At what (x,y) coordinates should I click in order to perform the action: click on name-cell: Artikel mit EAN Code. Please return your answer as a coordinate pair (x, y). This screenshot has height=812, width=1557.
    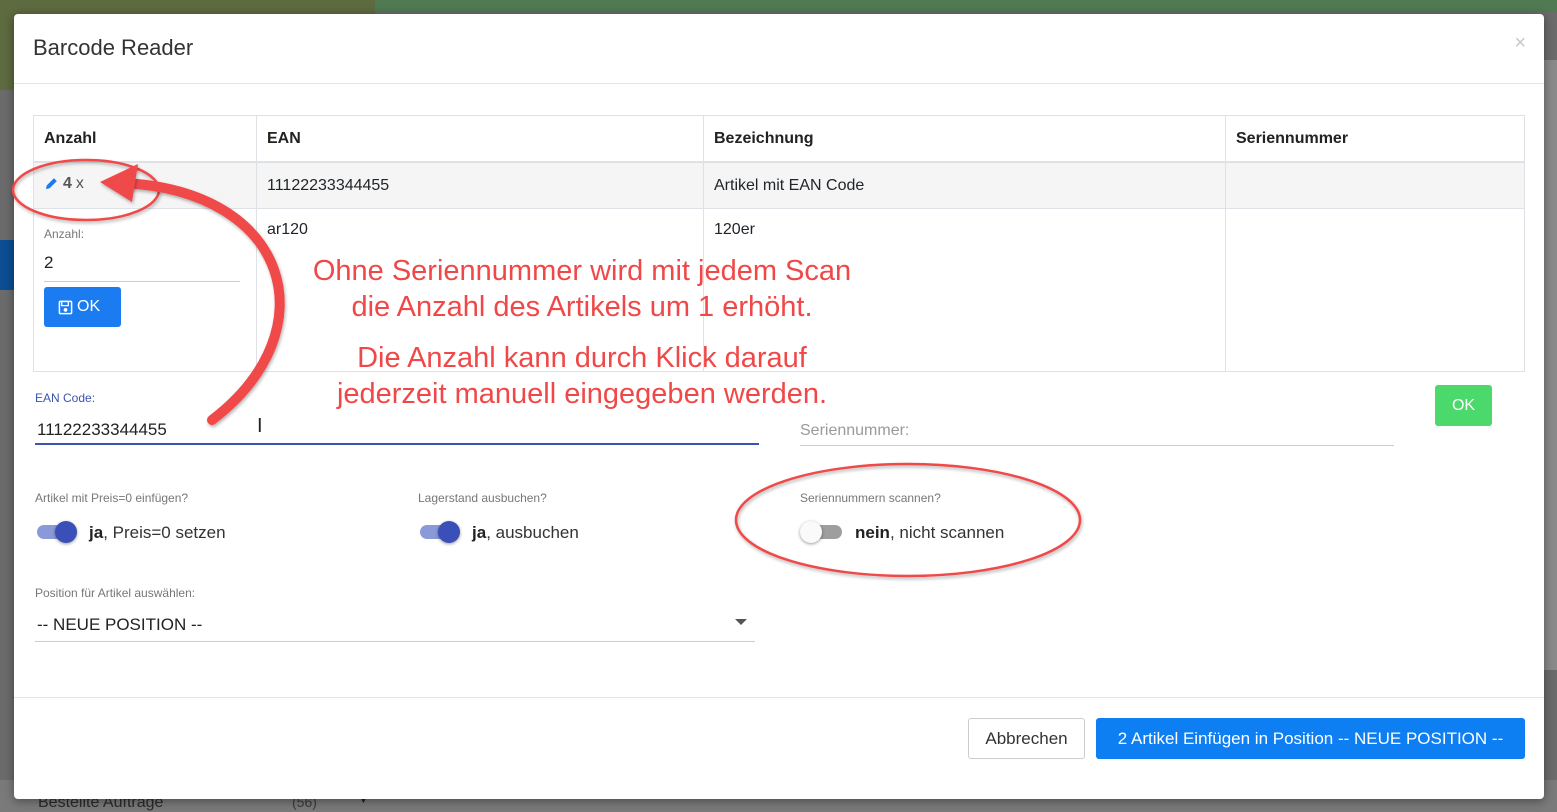
    Looking at the image, I should click on (964, 185).